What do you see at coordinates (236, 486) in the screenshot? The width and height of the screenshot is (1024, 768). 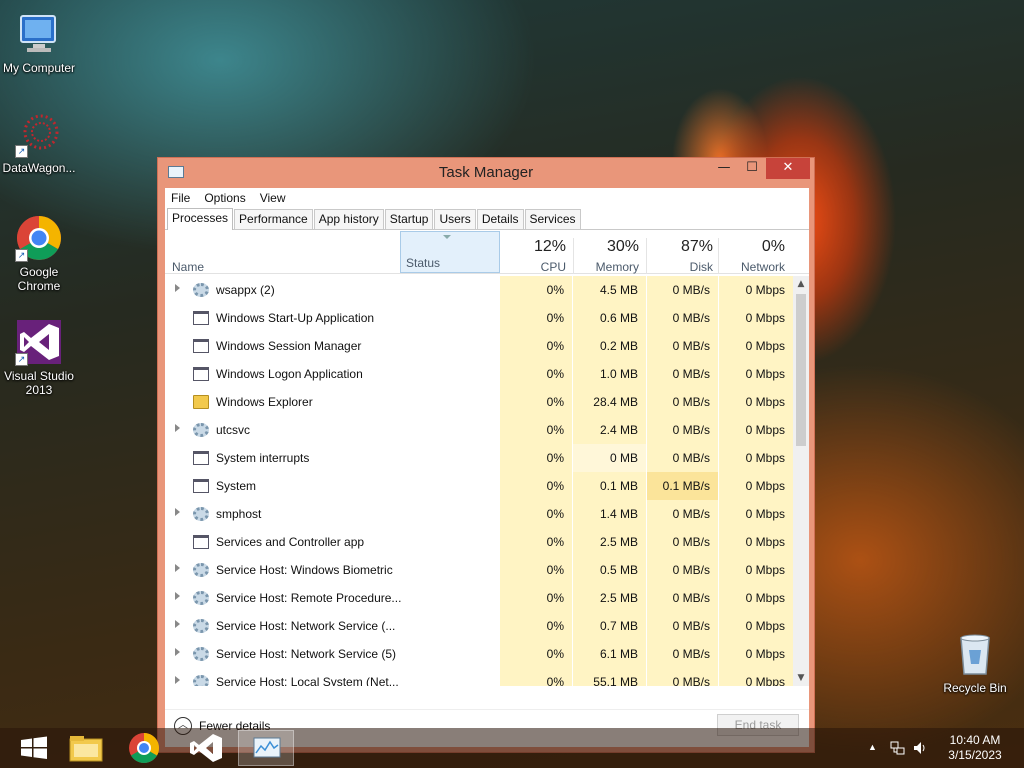 I see `process-name: System` at bounding box center [236, 486].